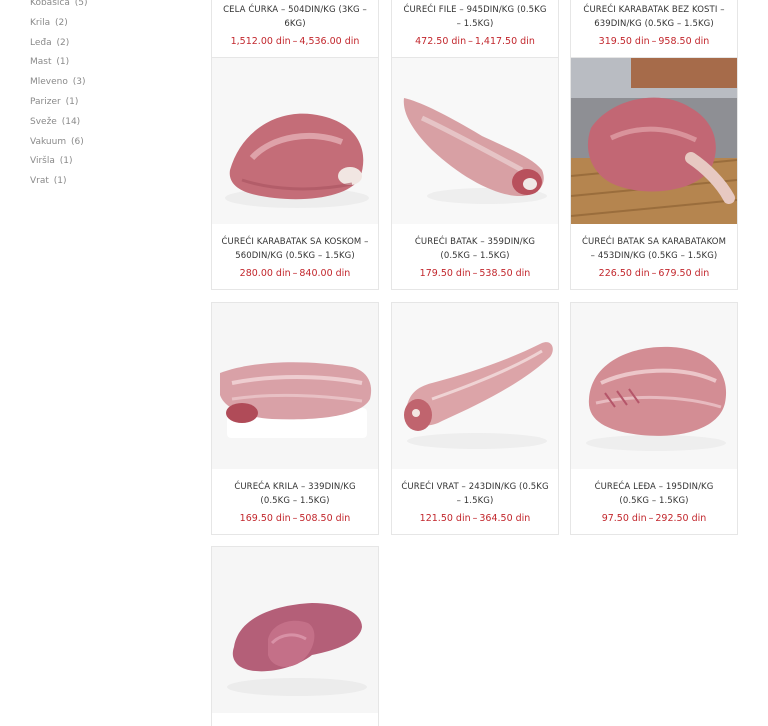 The image size is (768, 726). Describe the element at coordinates (79, 82) in the screenshot. I see `category-count: (3)` at that location.